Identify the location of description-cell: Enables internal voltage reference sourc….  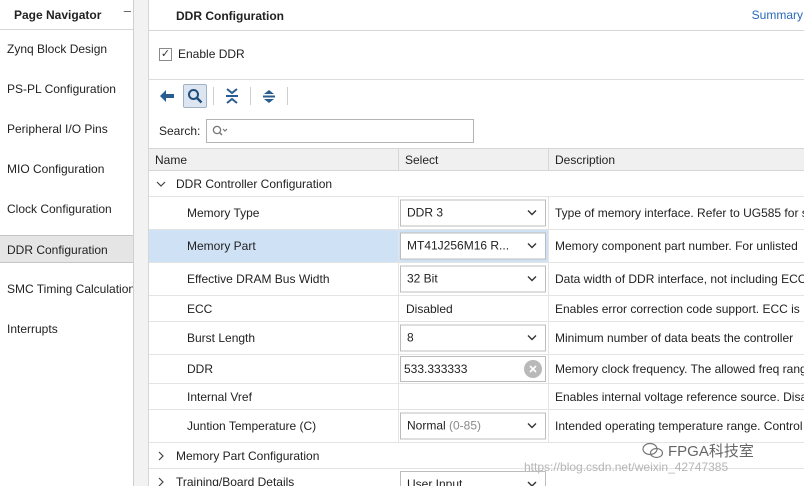
(676, 396).